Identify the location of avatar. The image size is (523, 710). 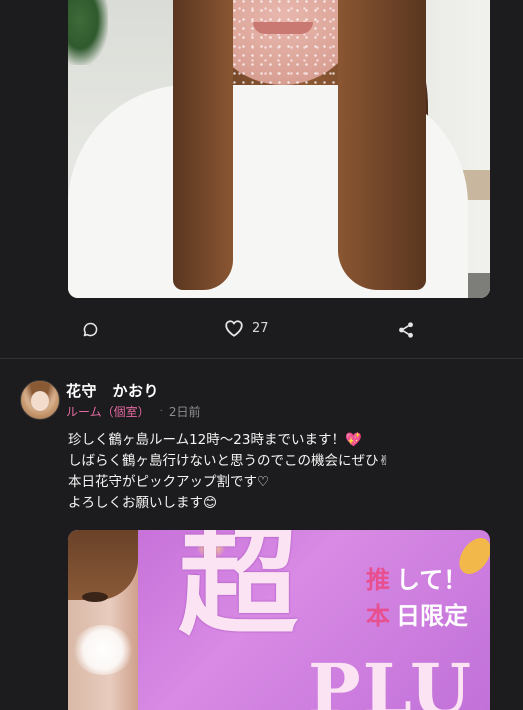
(40, 400).